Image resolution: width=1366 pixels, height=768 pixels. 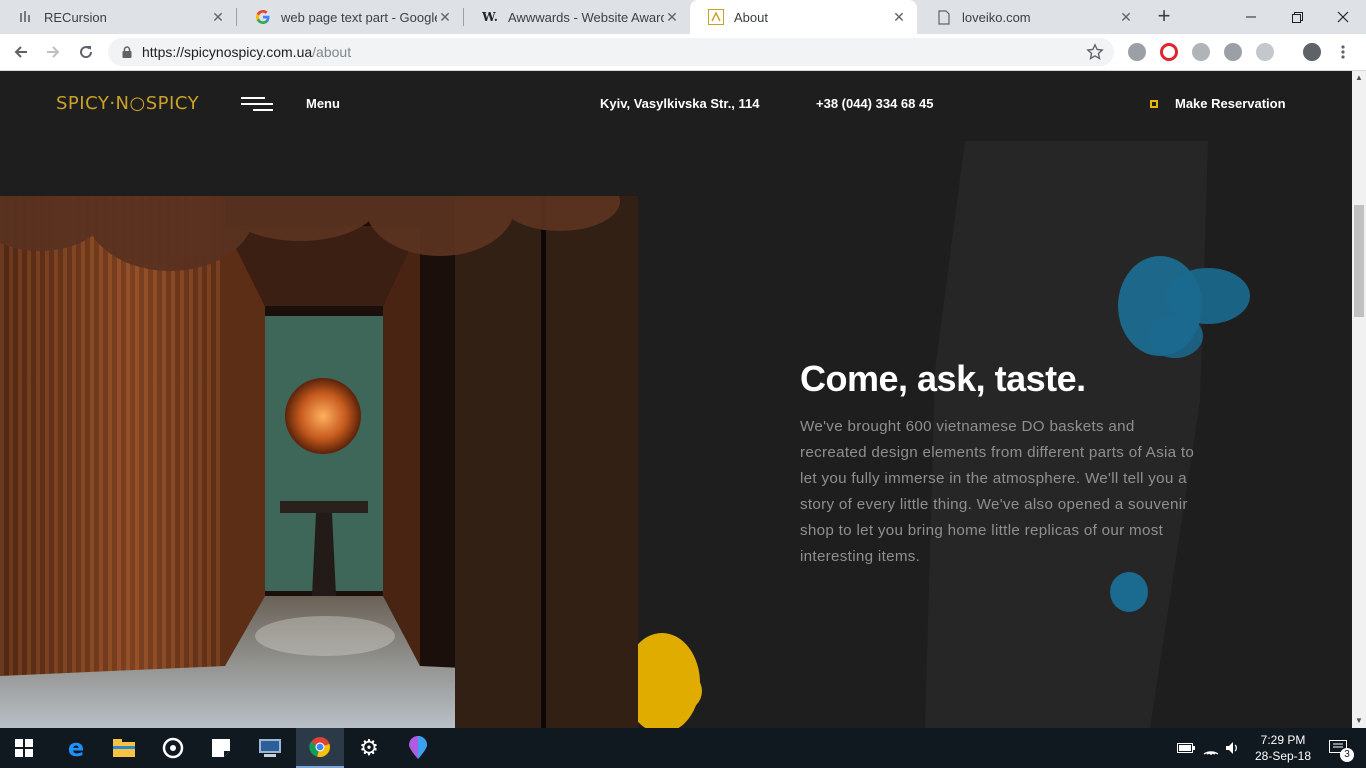 What do you see at coordinates (359, 17) in the screenshot?
I see `tab-title: web page text part - Google S` at bounding box center [359, 17].